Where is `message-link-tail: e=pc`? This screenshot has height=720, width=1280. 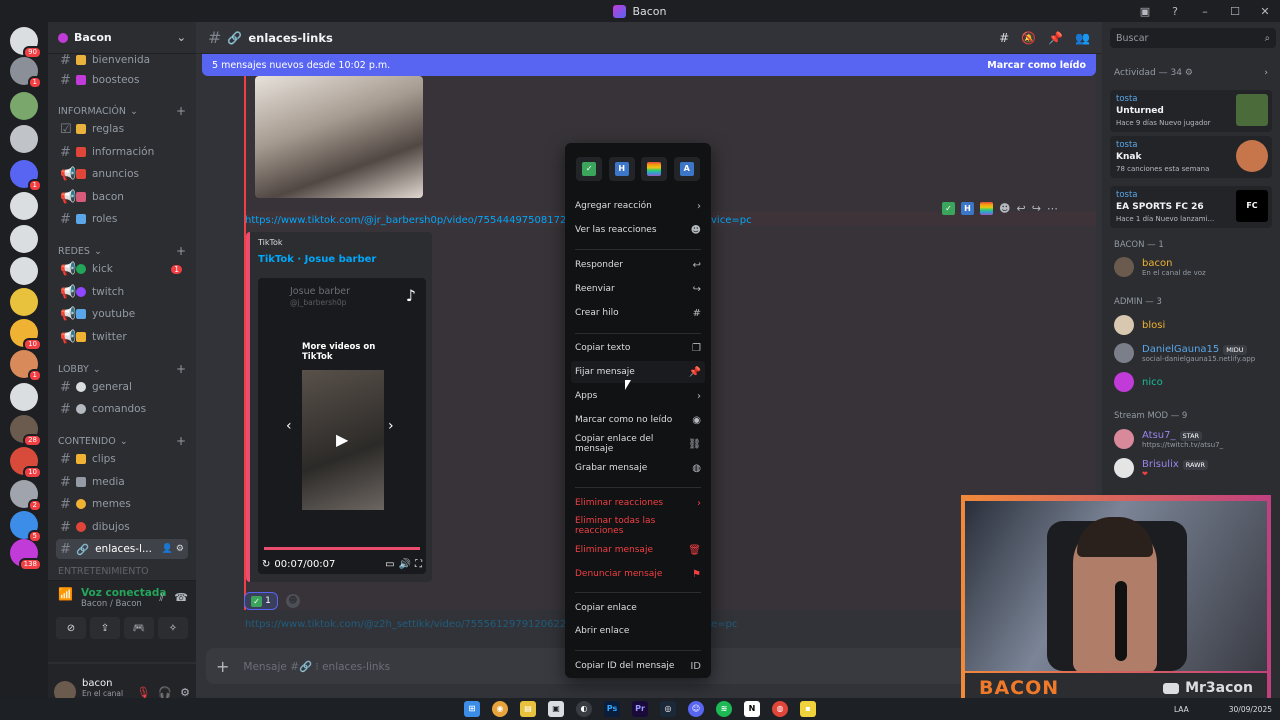 message-link-tail: e=pc is located at coordinates (724, 624).